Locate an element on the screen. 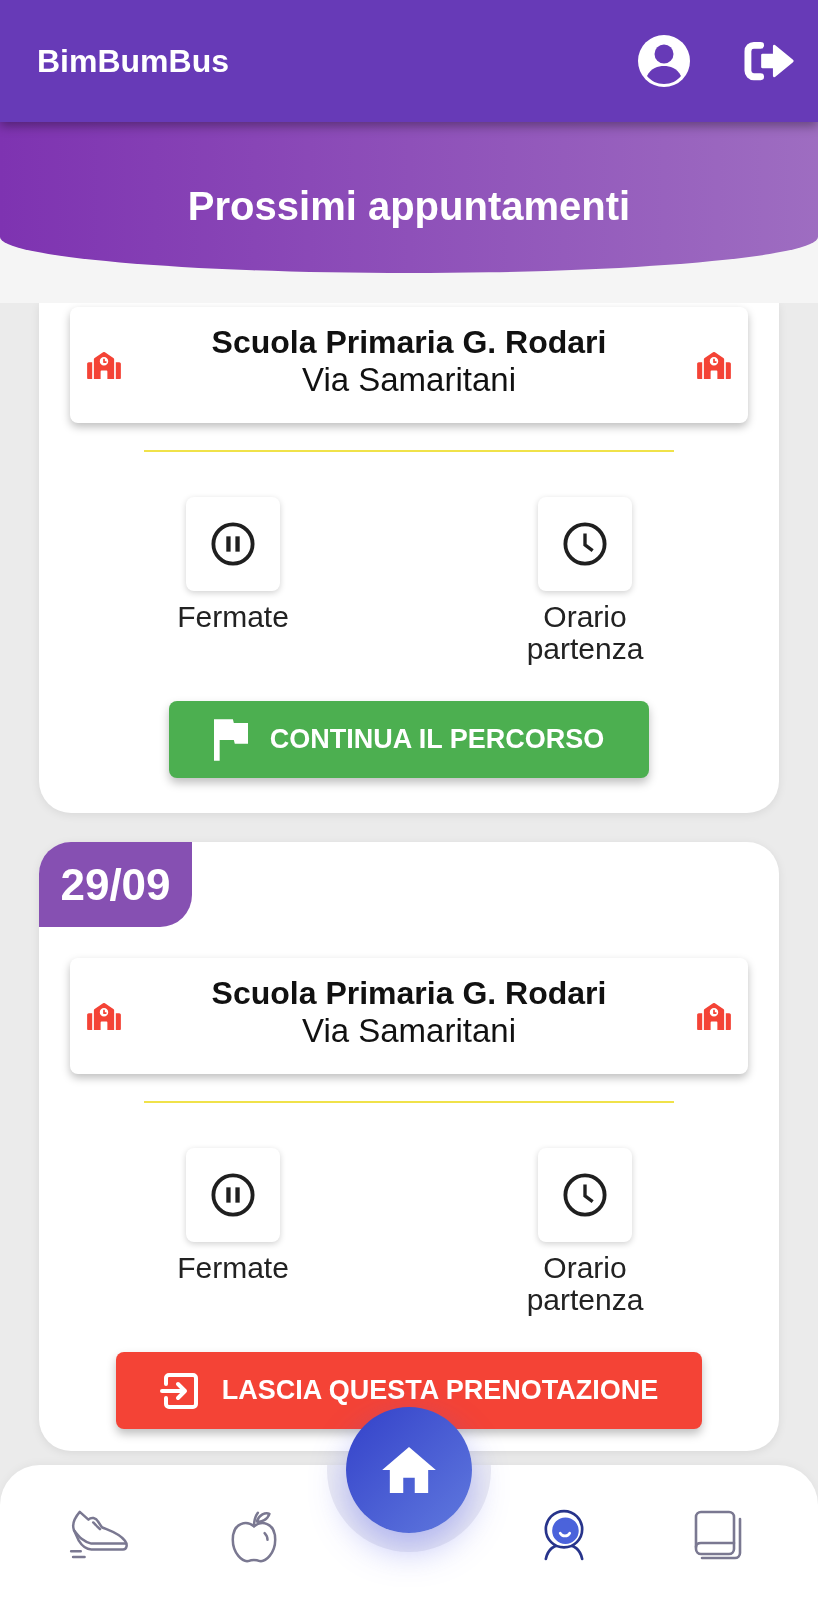  app-title: BimBumBus is located at coordinates (133, 61).